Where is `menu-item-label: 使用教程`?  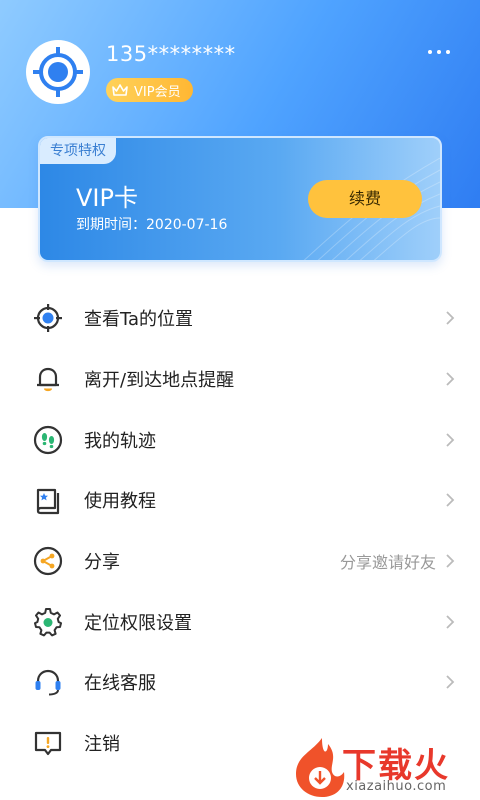 menu-item-label: 使用教程 is located at coordinates (120, 502).